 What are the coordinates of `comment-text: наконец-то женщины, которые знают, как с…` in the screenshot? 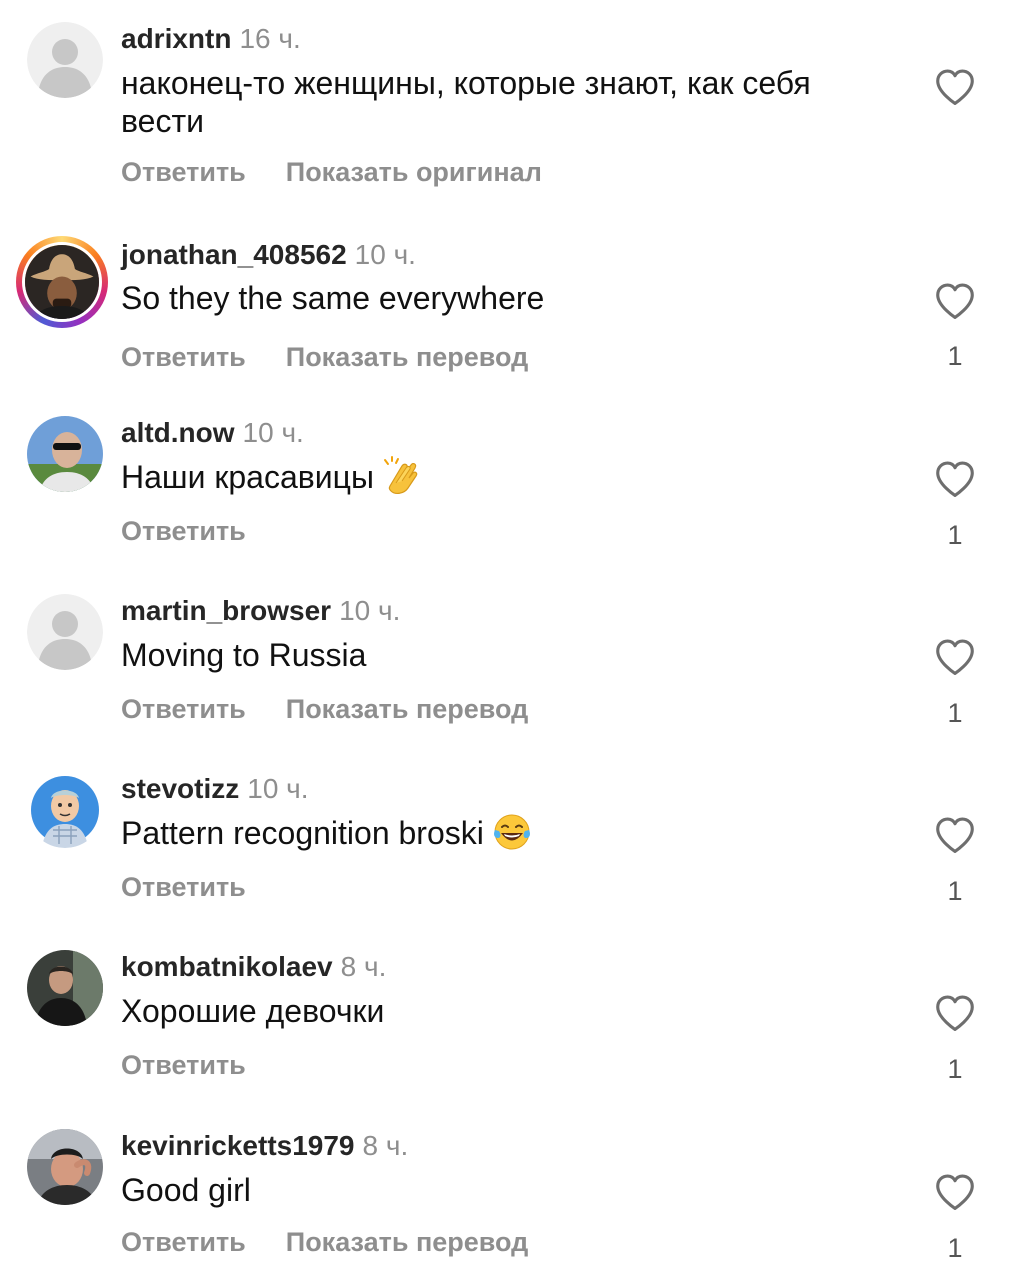 It's located at (466, 102).